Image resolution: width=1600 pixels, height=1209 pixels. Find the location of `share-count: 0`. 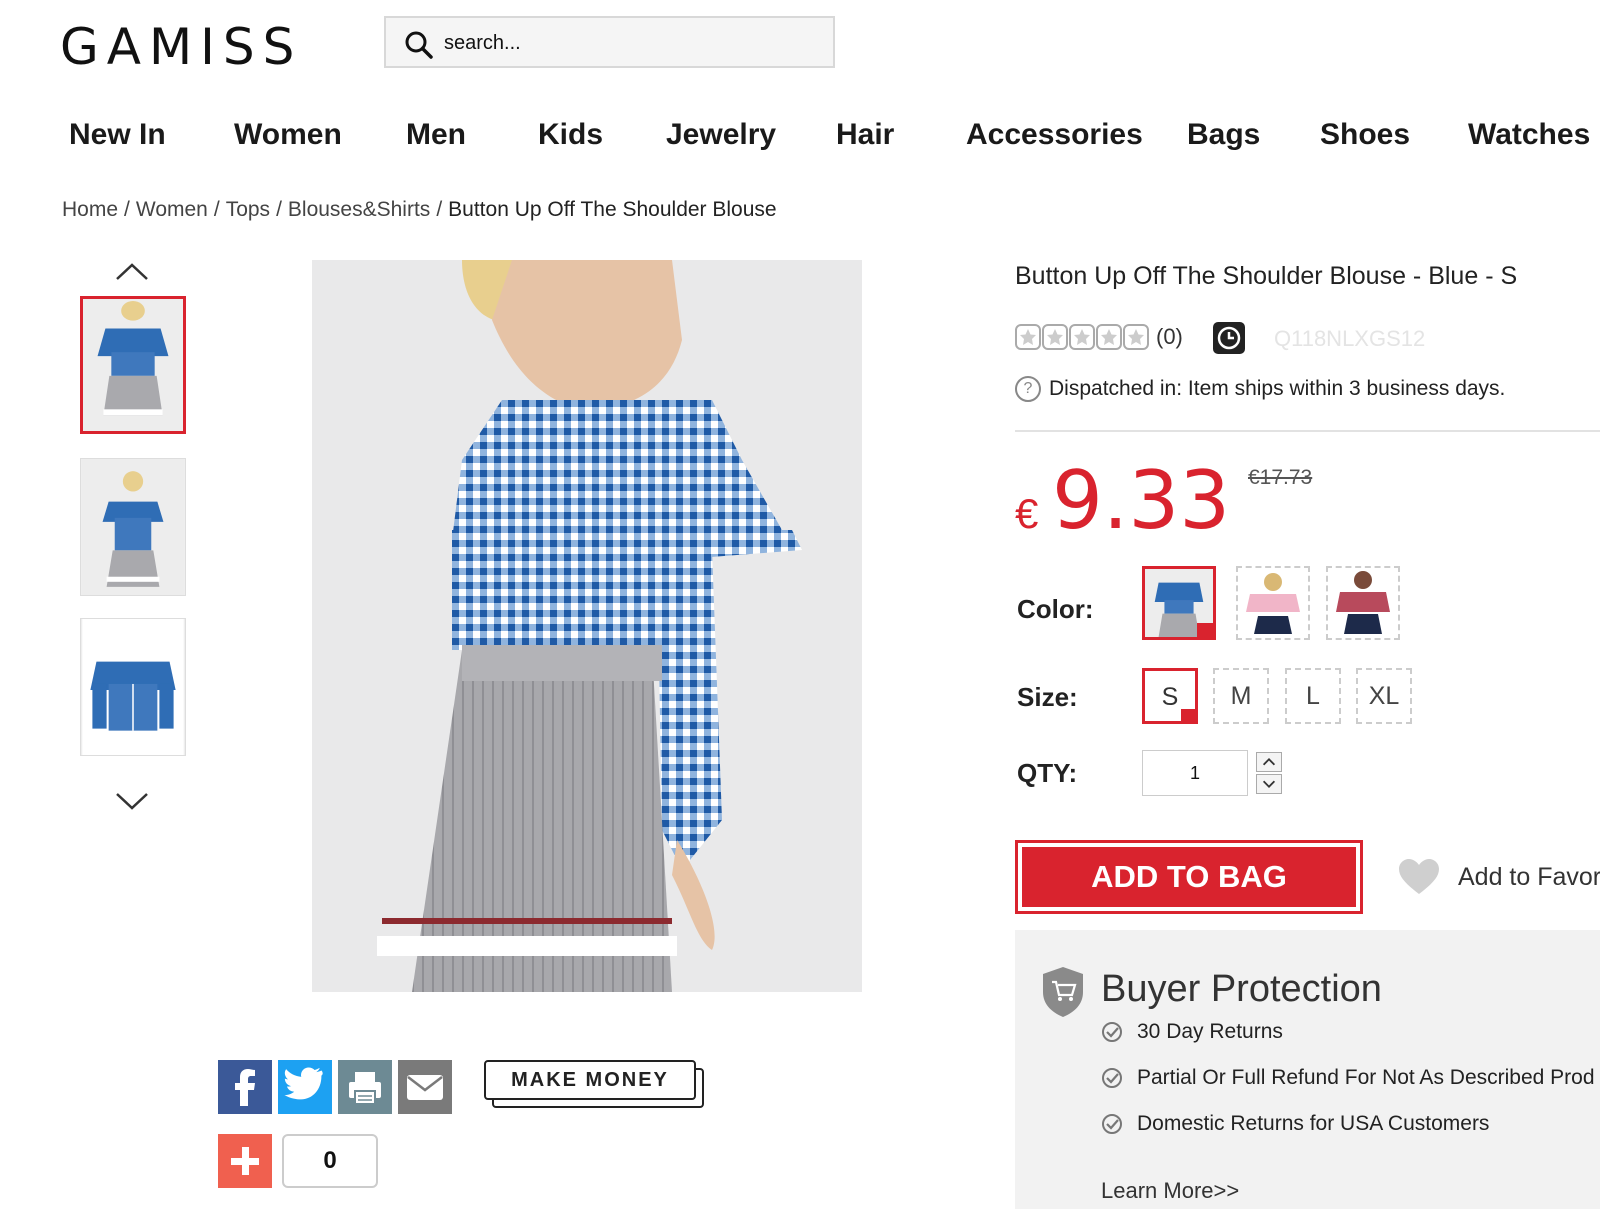

share-count: 0 is located at coordinates (330, 1161).